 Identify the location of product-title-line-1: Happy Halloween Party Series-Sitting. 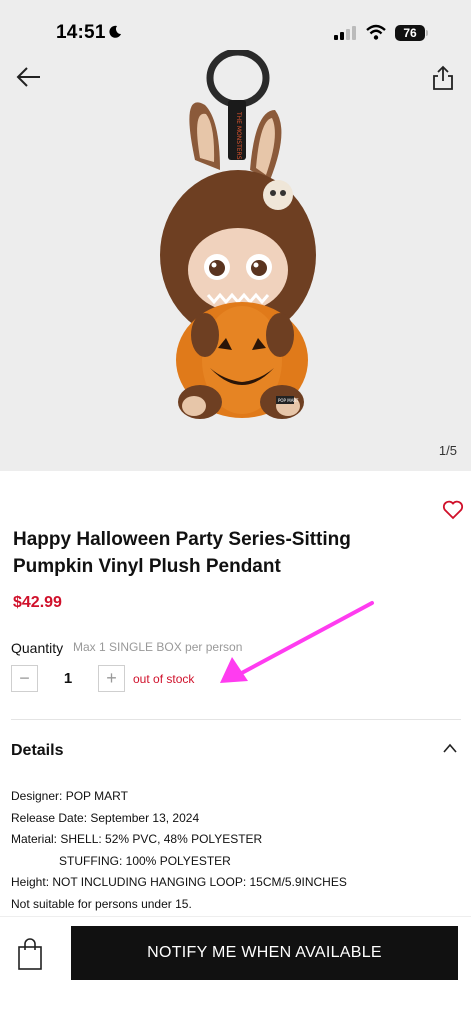
(182, 539).